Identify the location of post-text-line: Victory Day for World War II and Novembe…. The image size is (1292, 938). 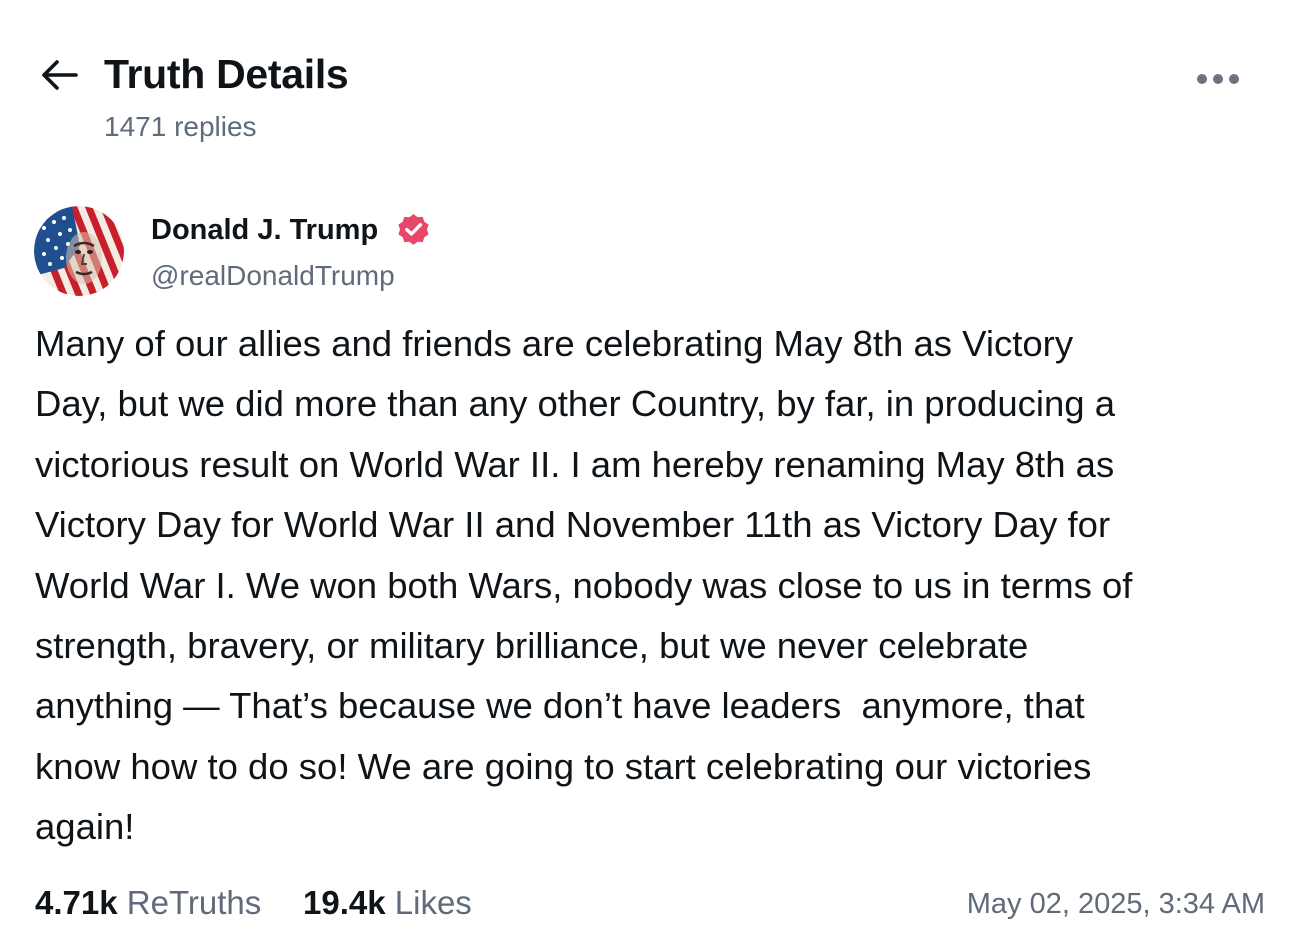
(573, 525).